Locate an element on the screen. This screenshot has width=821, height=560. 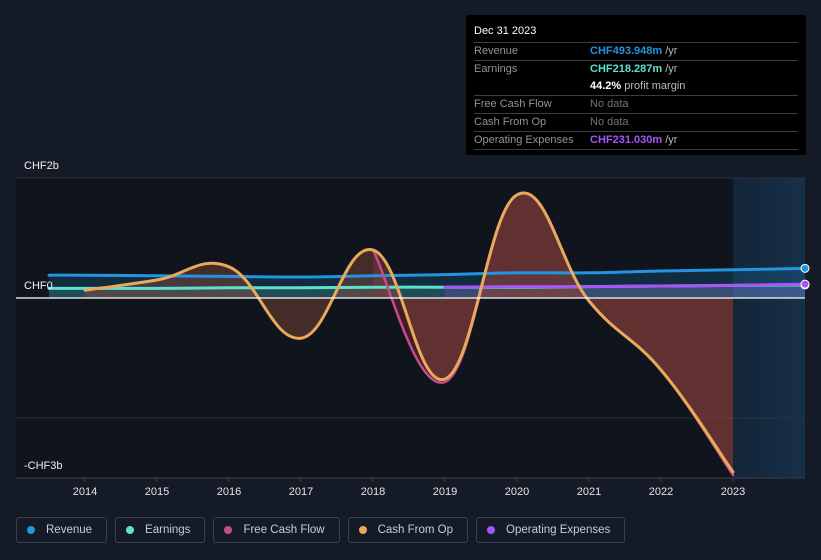
tooltip-row-earnings: Earnings CHF218.287m /yr is located at coordinates (636, 69).